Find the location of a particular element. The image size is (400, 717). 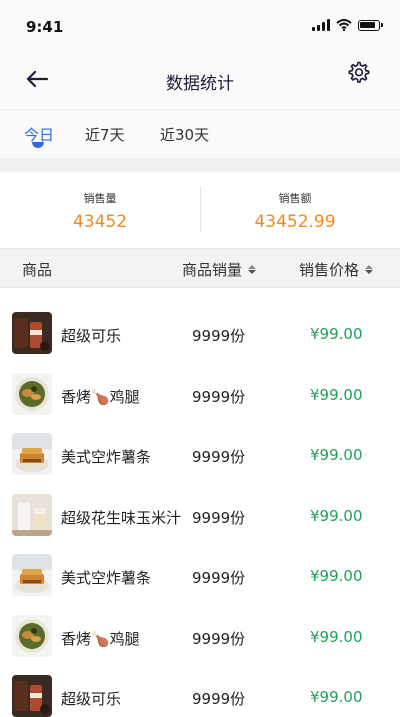

header-product-label: 商品 is located at coordinates (37, 270).